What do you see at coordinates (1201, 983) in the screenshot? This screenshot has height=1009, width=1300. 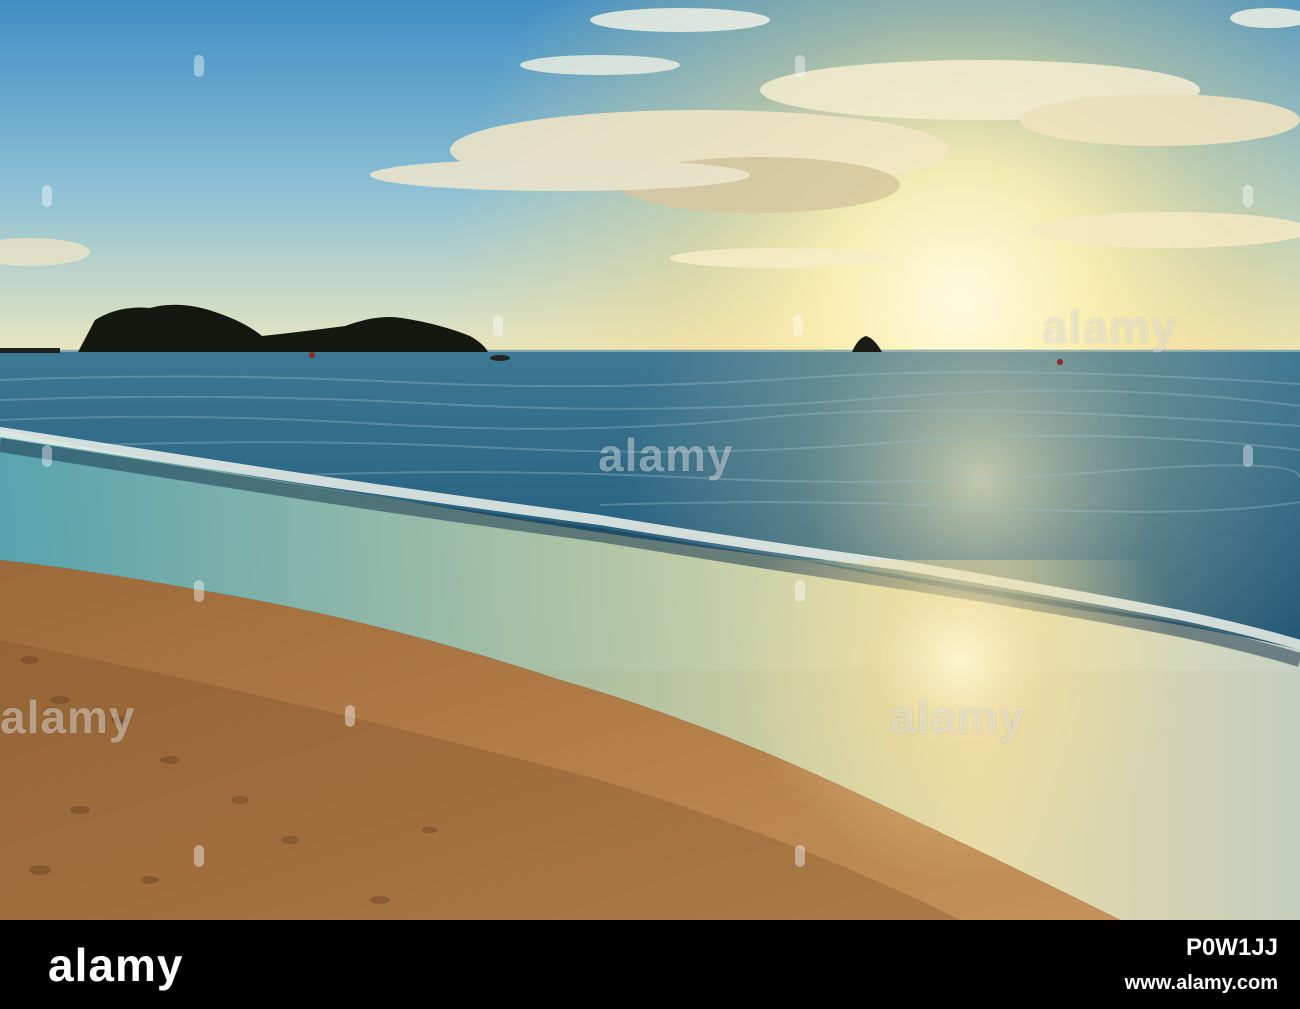 I see `site-url: www.alamy.com` at bounding box center [1201, 983].